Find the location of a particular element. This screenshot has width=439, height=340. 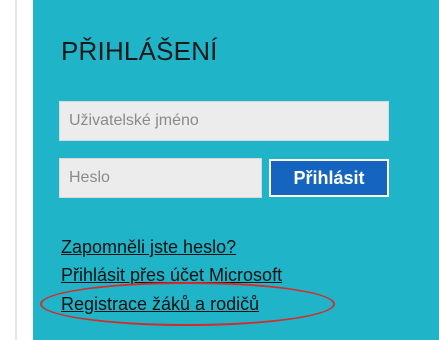

password-input is located at coordinates (160, 178).